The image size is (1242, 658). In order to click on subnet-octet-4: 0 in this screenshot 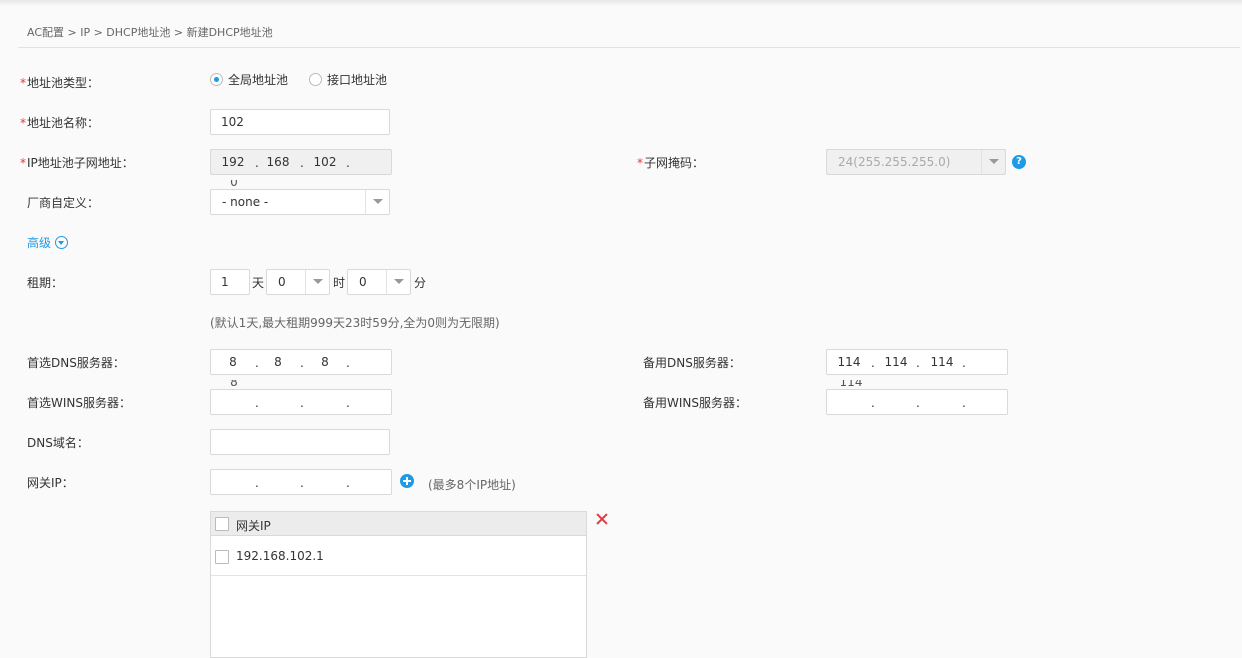, I will do `click(234, 183)`.